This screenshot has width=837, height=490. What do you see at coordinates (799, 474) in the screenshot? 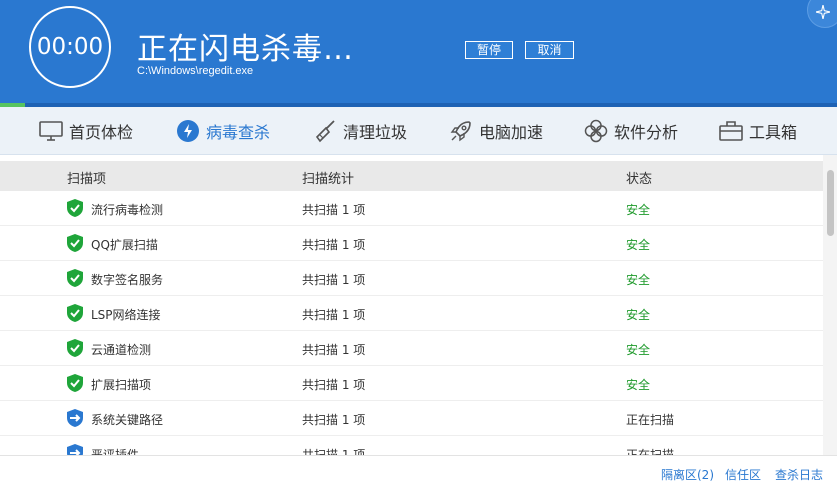
I see `scan-log-link: 查杀日志` at bounding box center [799, 474].